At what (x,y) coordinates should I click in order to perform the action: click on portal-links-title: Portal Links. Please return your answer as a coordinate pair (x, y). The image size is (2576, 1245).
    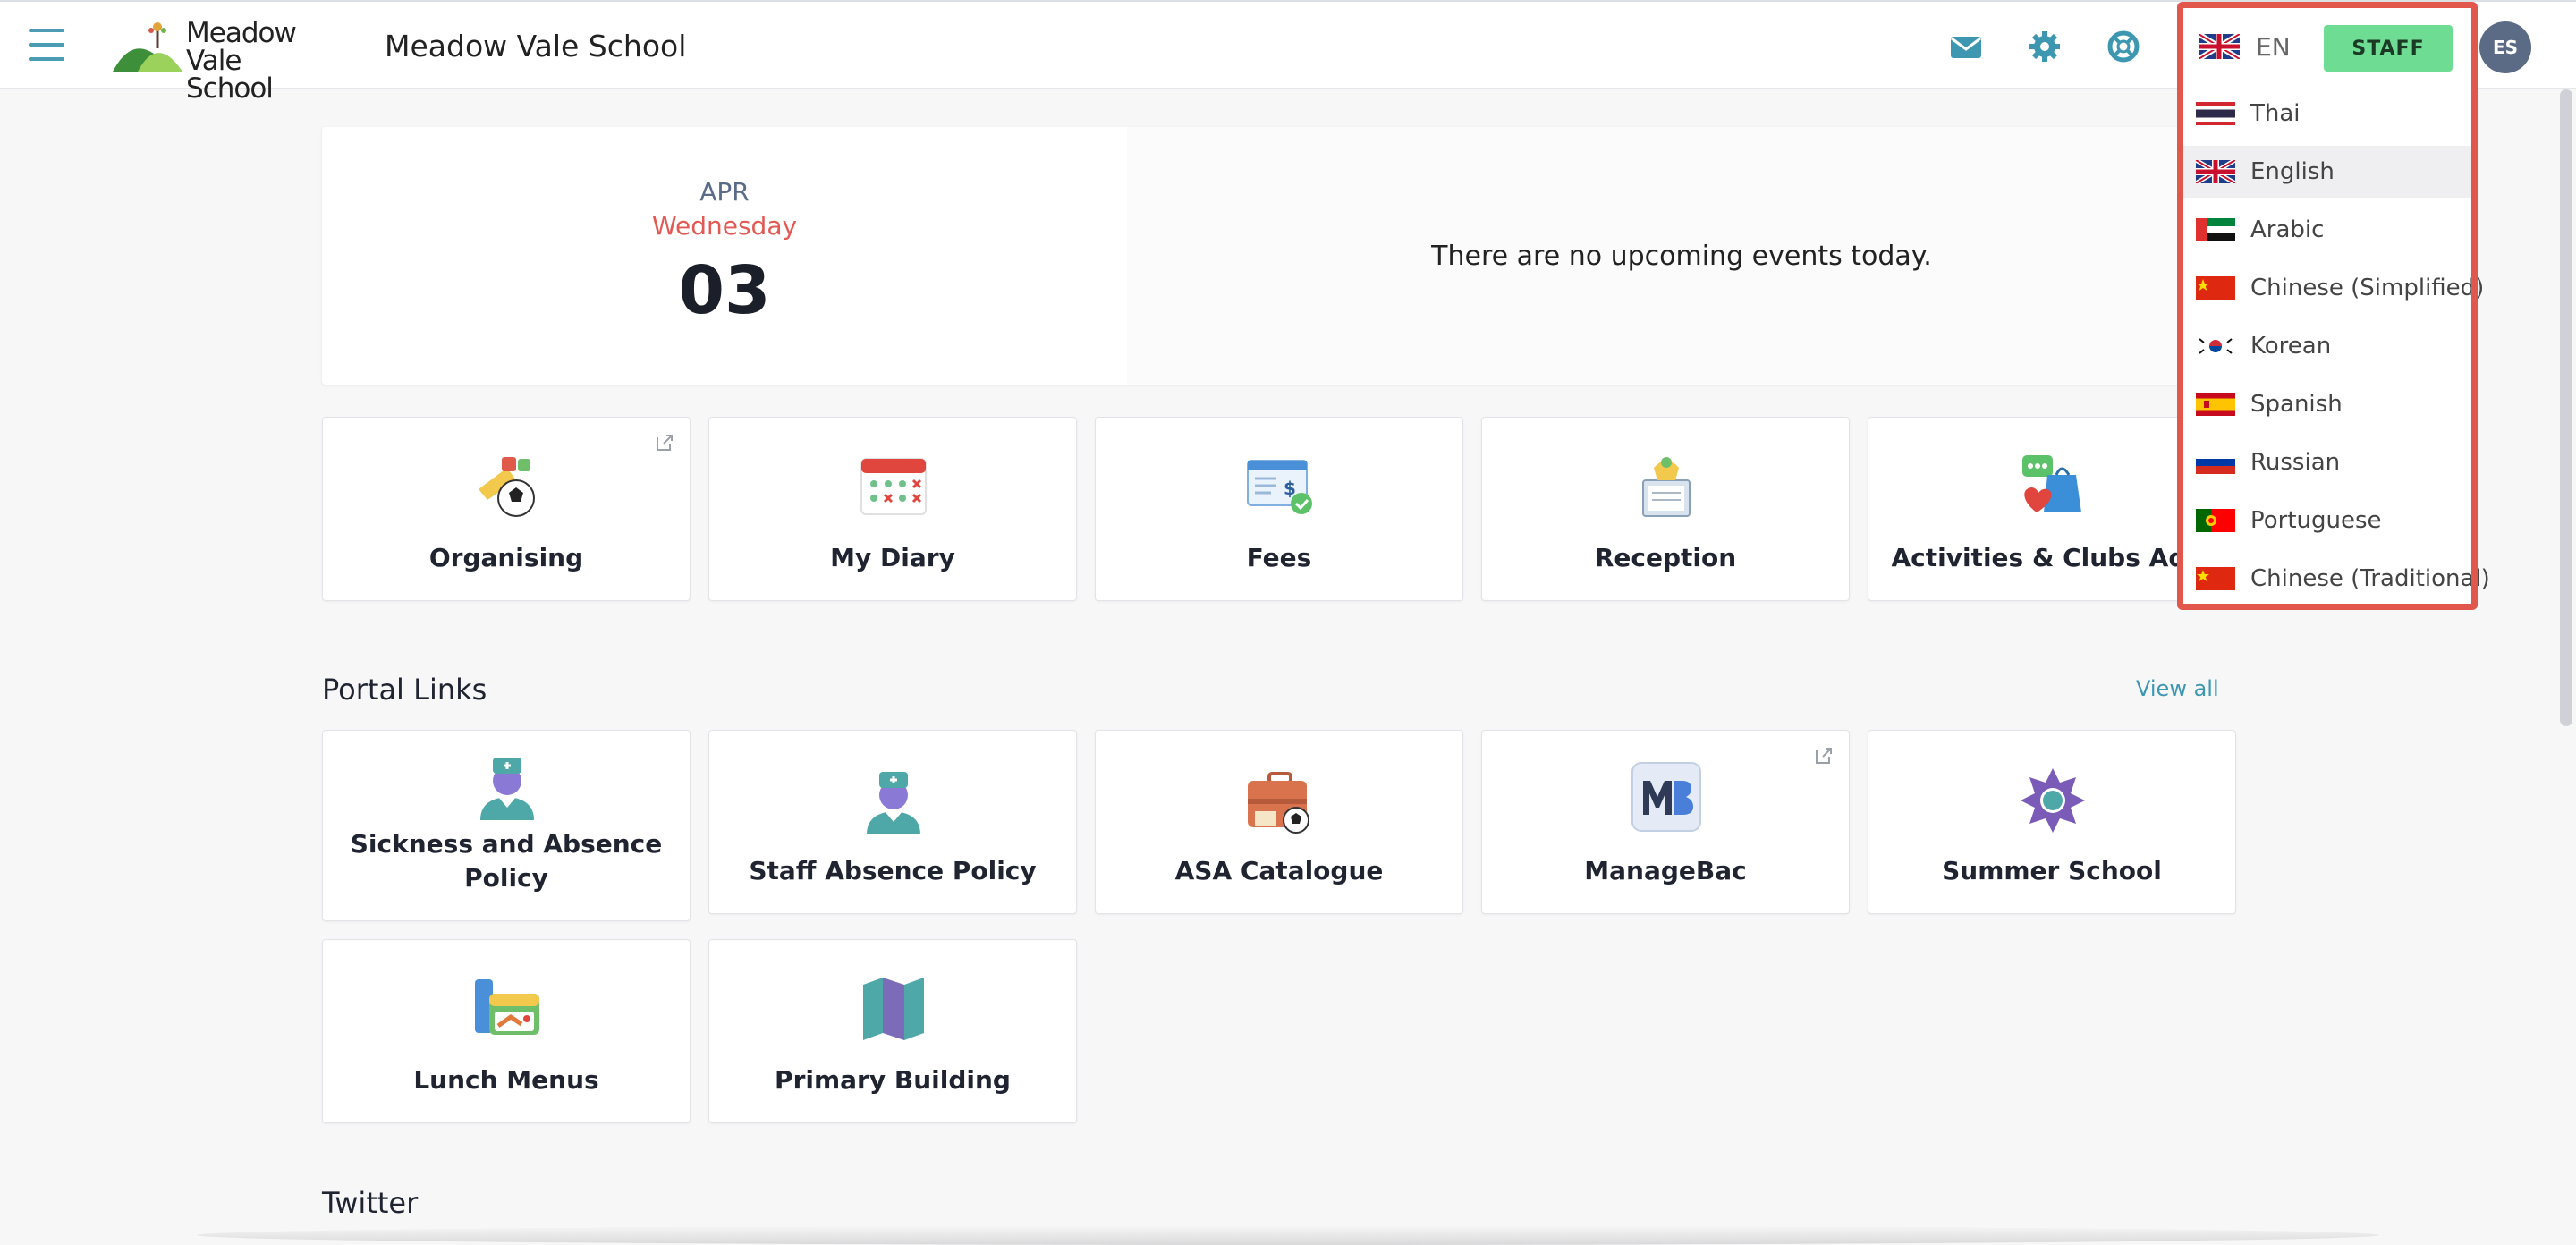
    Looking at the image, I should click on (404, 690).